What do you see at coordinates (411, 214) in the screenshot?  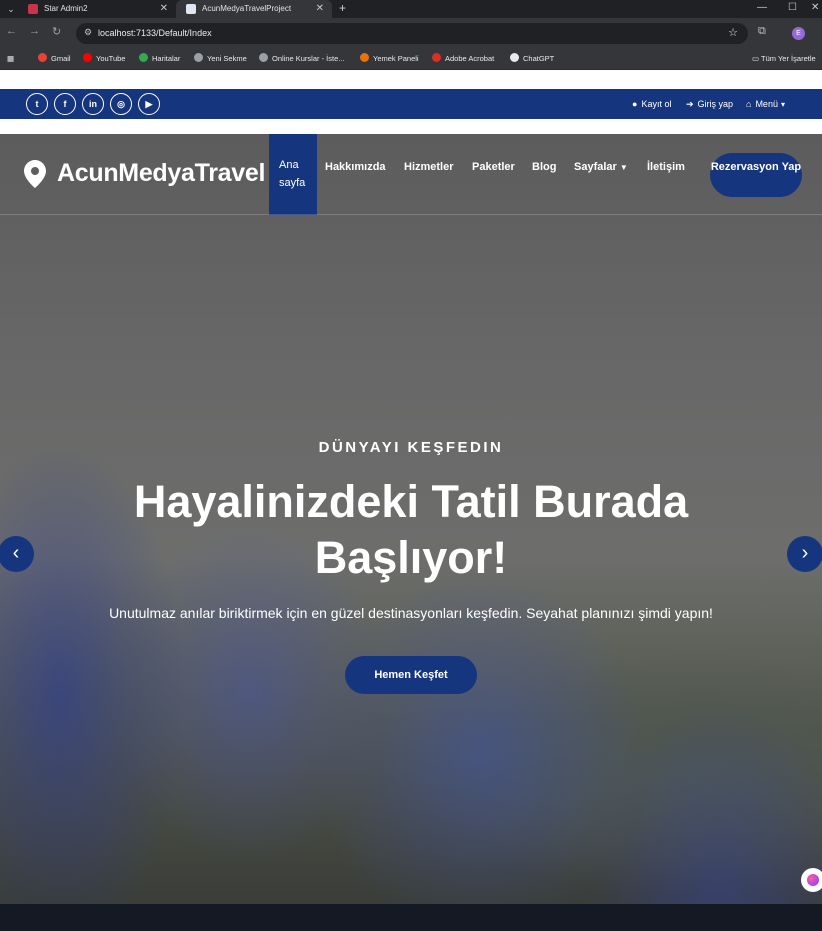 I see `nav-divider` at bounding box center [411, 214].